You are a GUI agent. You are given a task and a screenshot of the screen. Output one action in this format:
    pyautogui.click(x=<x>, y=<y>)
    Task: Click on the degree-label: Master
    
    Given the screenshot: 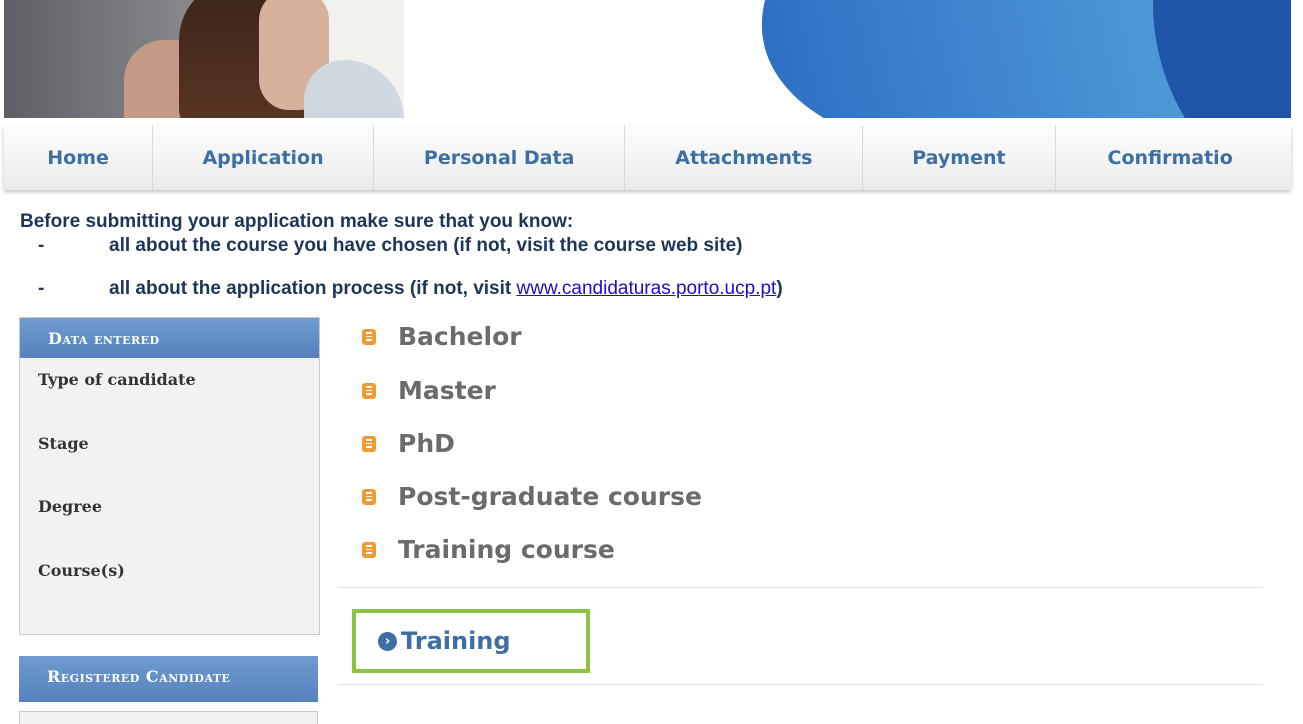 What is the action you would take?
    pyautogui.click(x=447, y=390)
    